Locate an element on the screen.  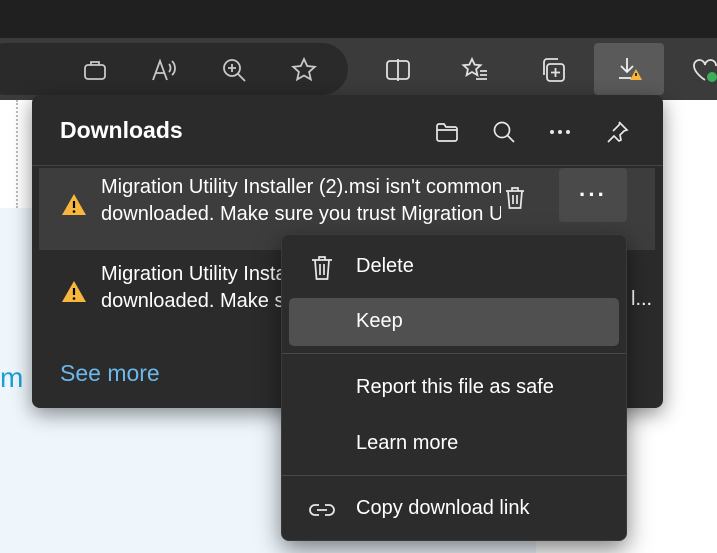
menu-item-label: Delete is located at coordinates (385, 266).